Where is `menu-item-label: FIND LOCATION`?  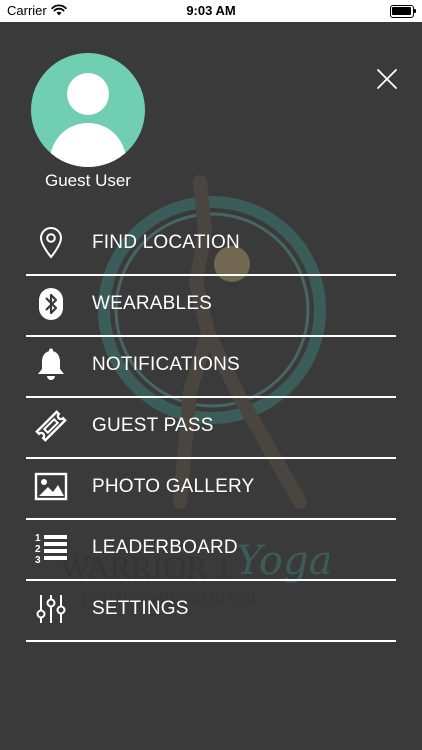 menu-item-label: FIND LOCATION is located at coordinates (166, 242).